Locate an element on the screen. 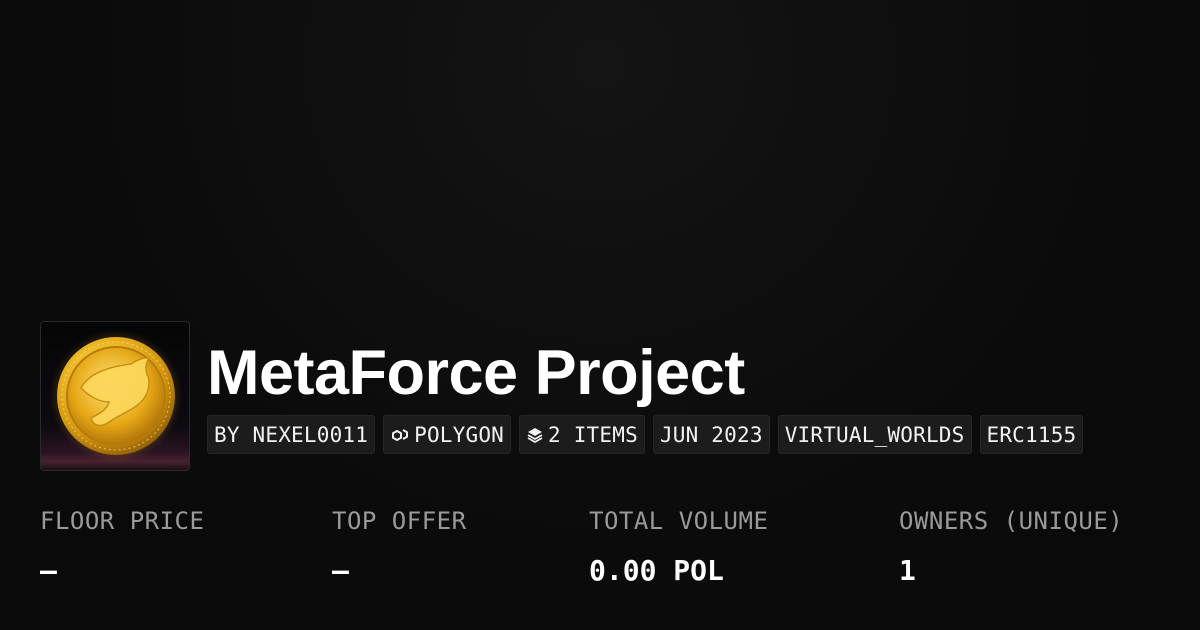  token-standard-tag: ERC1155 is located at coordinates (1031, 434).